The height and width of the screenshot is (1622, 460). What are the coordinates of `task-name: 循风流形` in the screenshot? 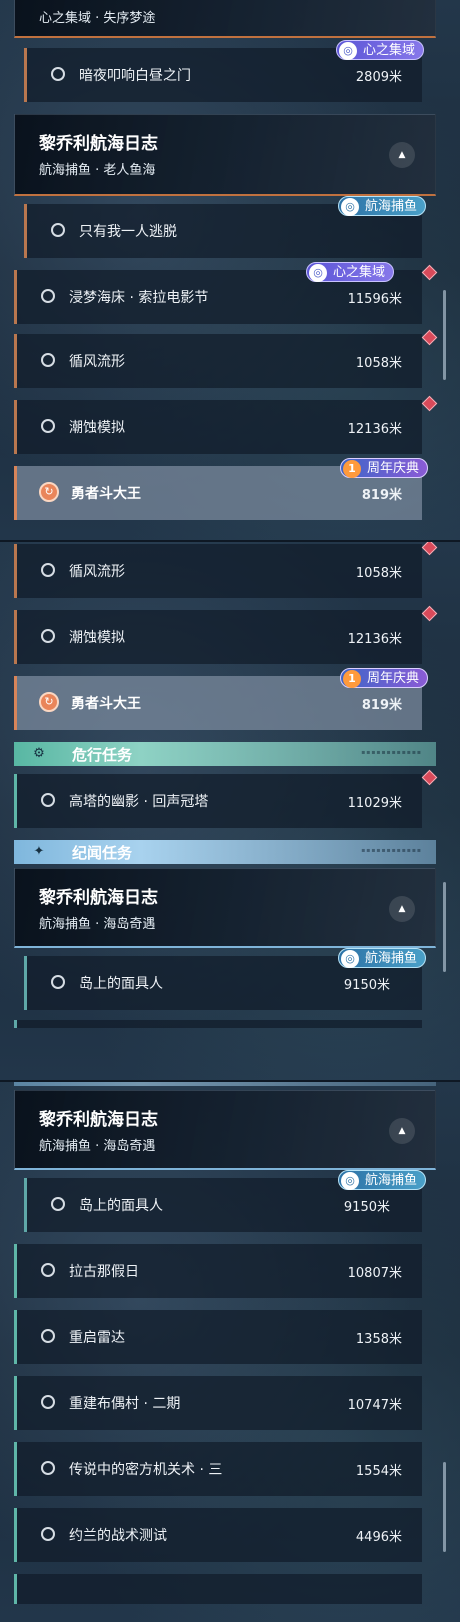 It's located at (97, 362).